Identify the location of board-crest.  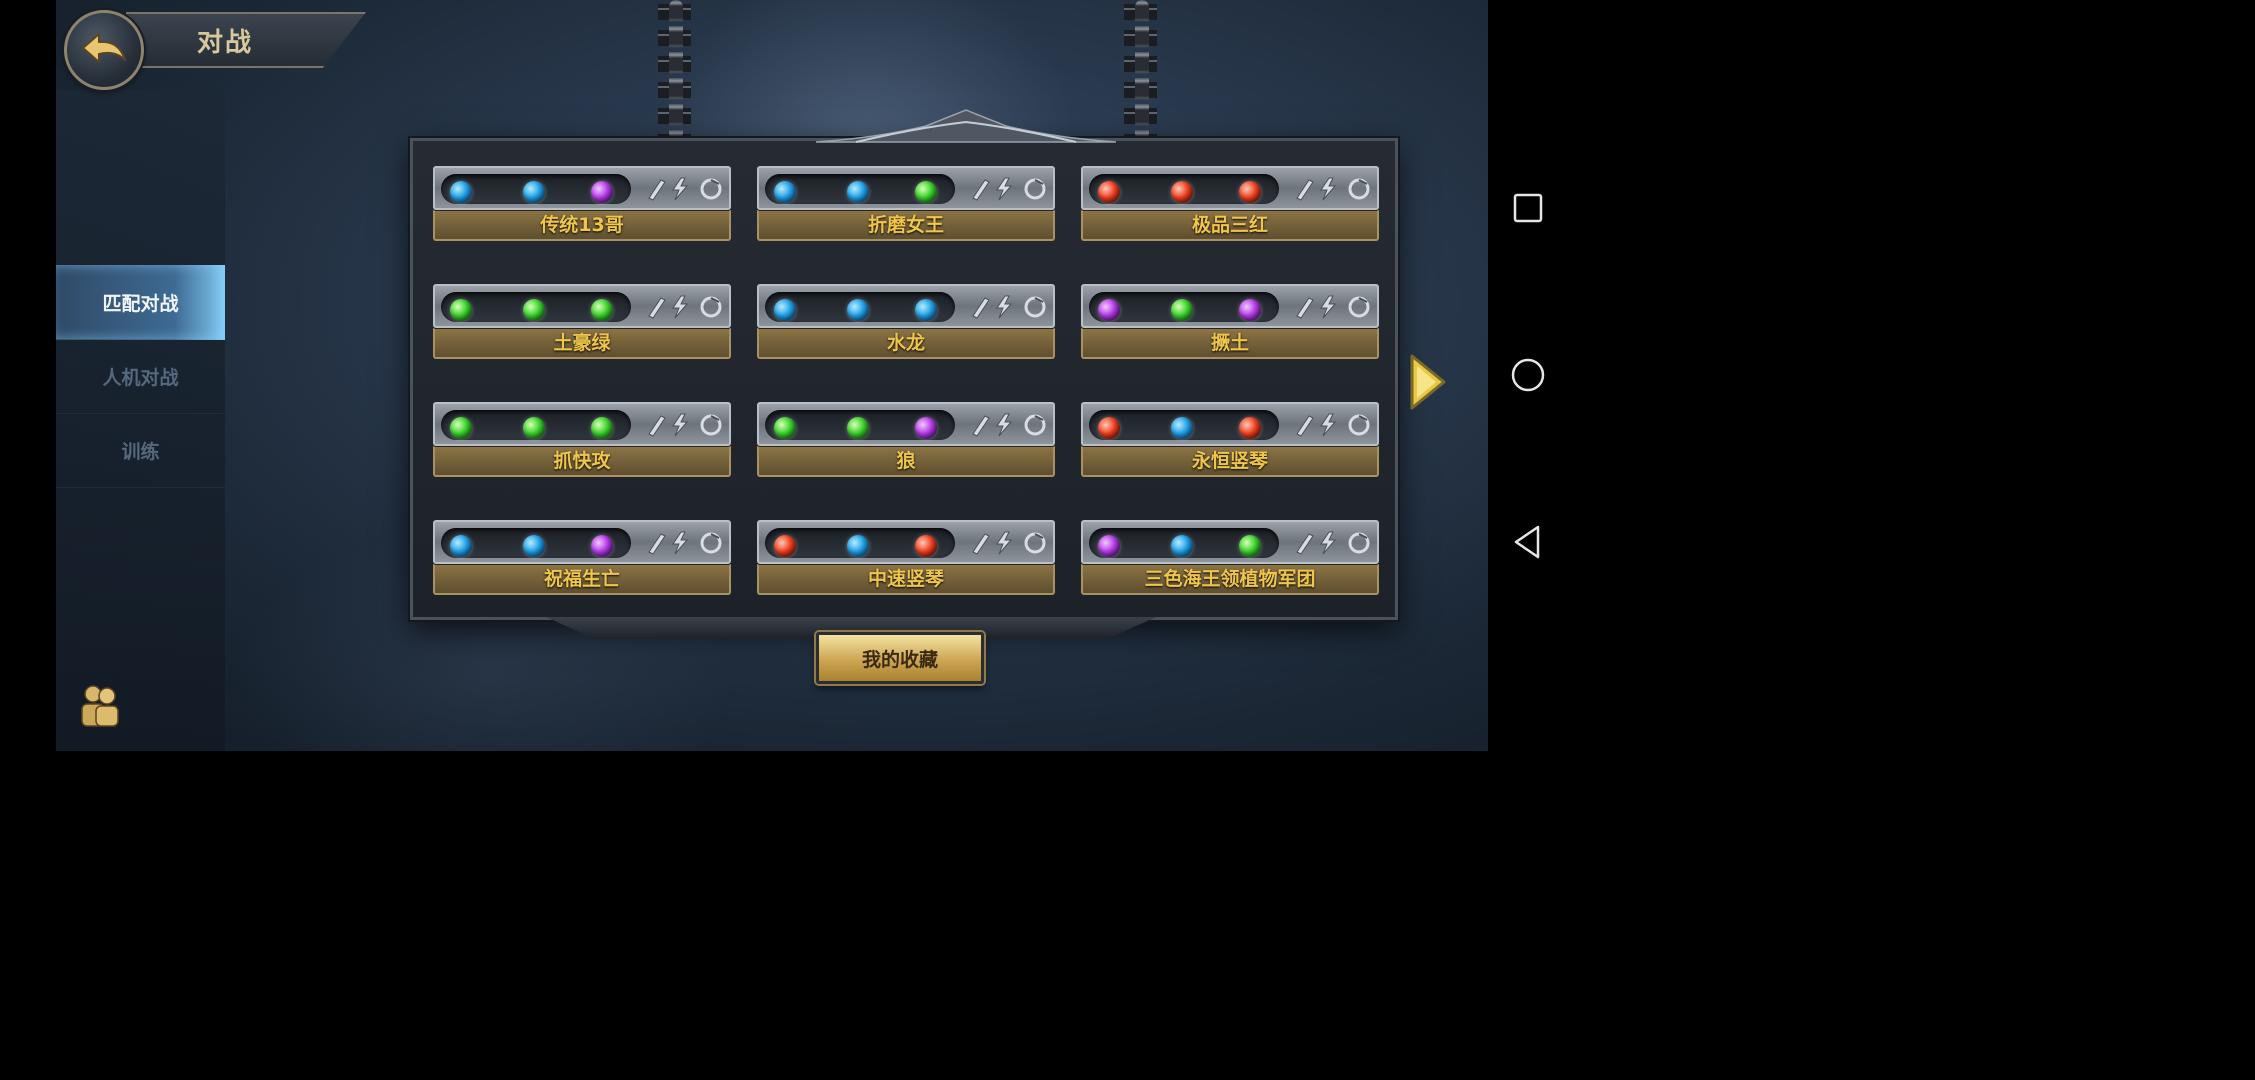
(966, 126).